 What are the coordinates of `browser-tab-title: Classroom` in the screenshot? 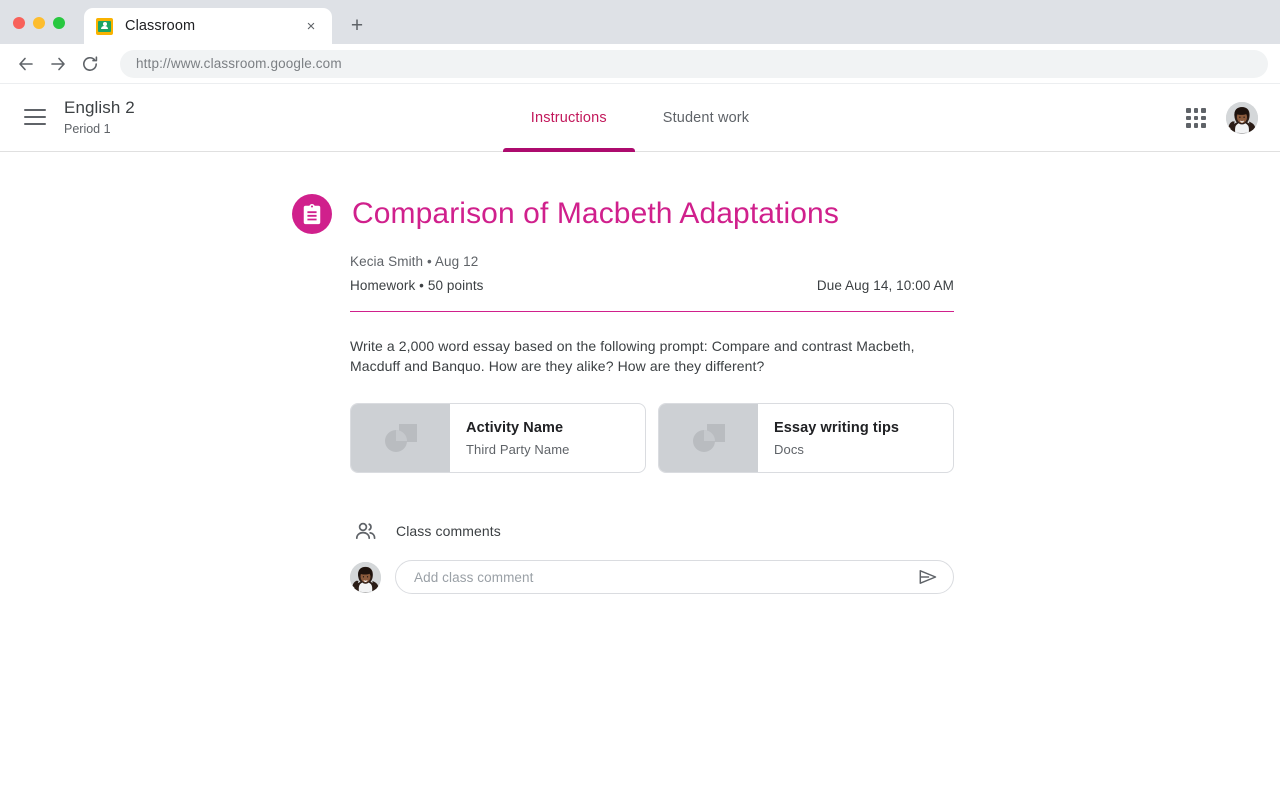 It's located at (160, 26).